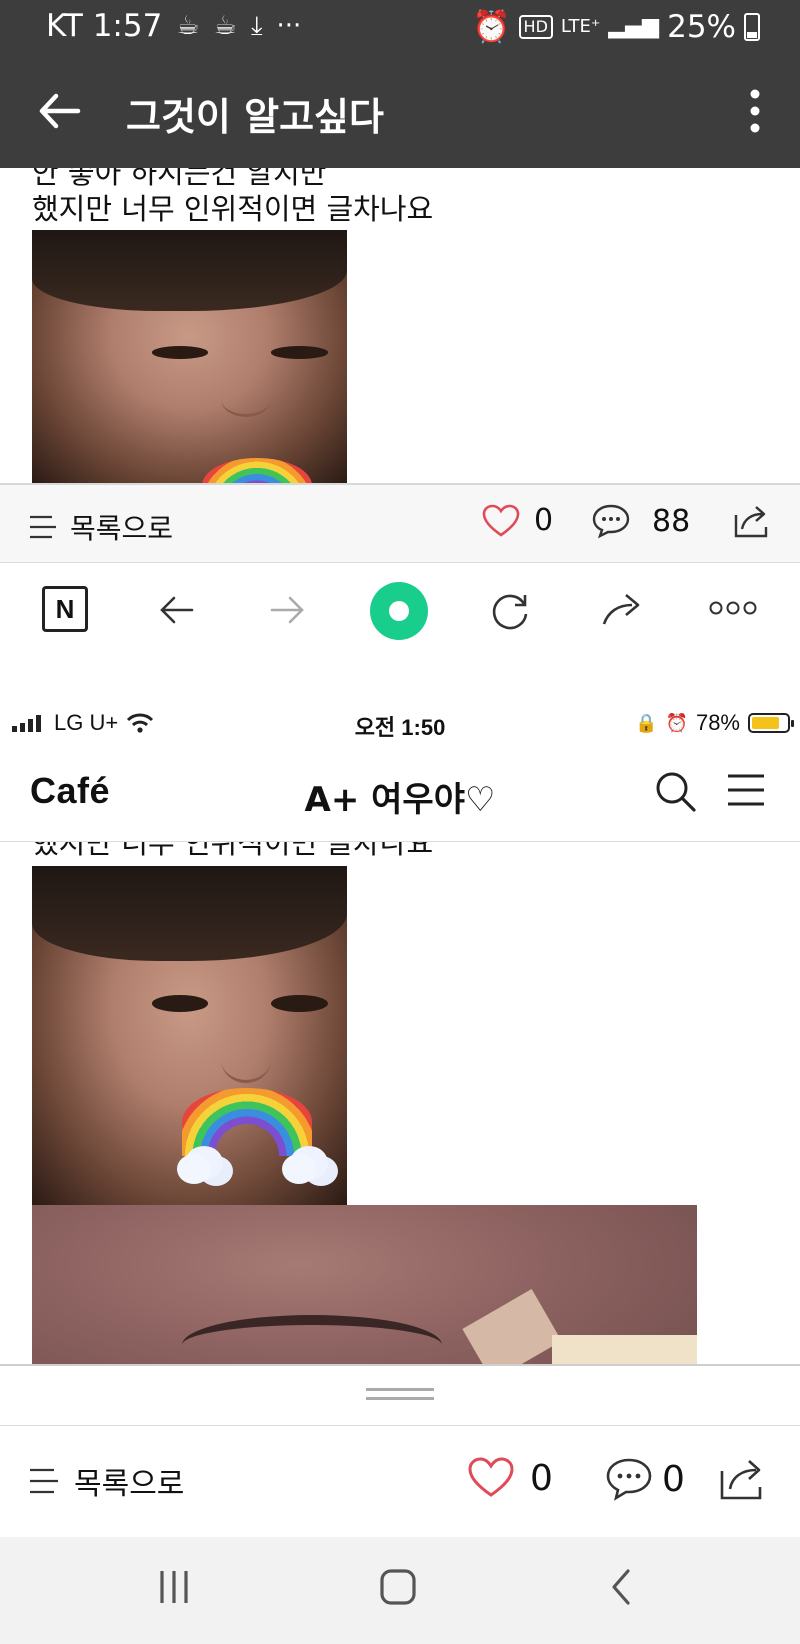 The width and height of the screenshot is (800, 1644). What do you see at coordinates (400, 28) in the screenshot?
I see `android-status-bar: KT 1:57 ☕ ☕ ⤓ ··· ⏰ HD LTE⁺ ▂▄▆ 25%` at bounding box center [400, 28].